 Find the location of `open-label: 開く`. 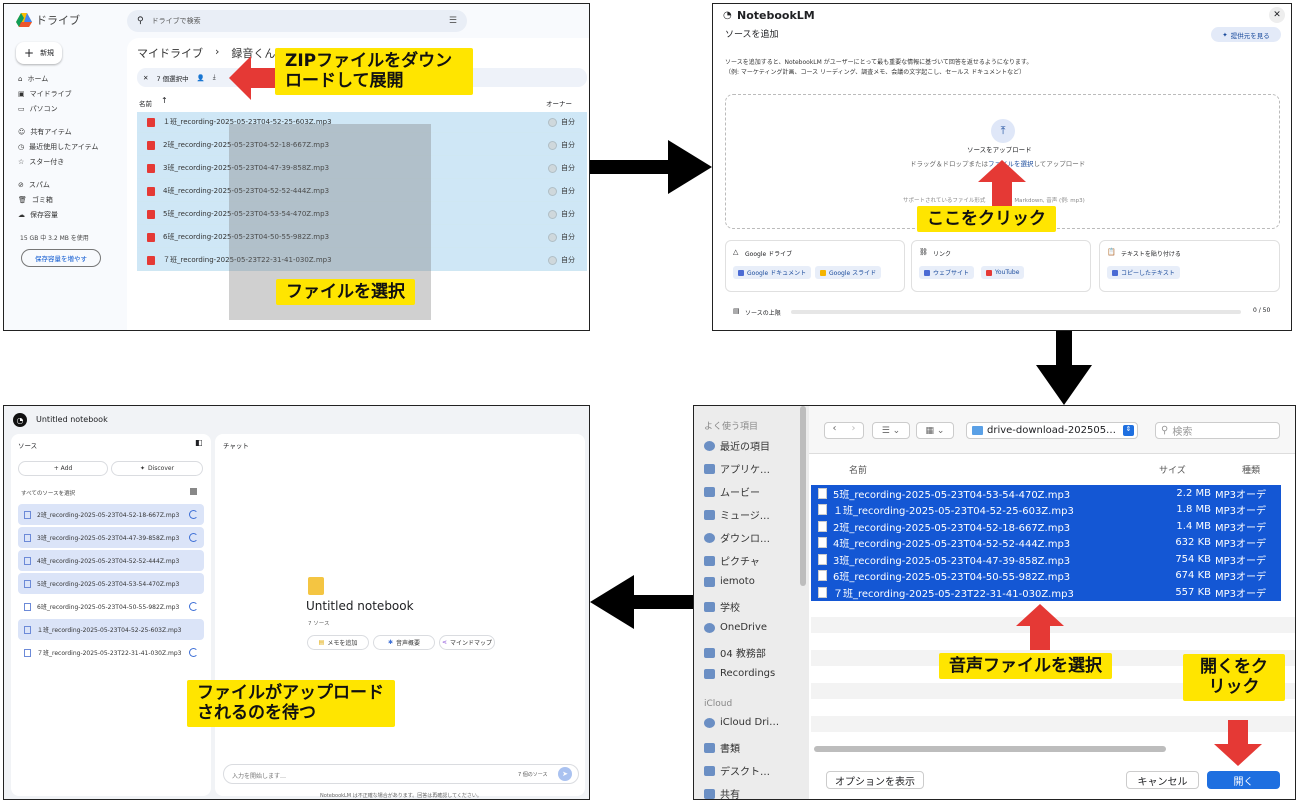

open-label: 開く is located at coordinates (1243, 782).